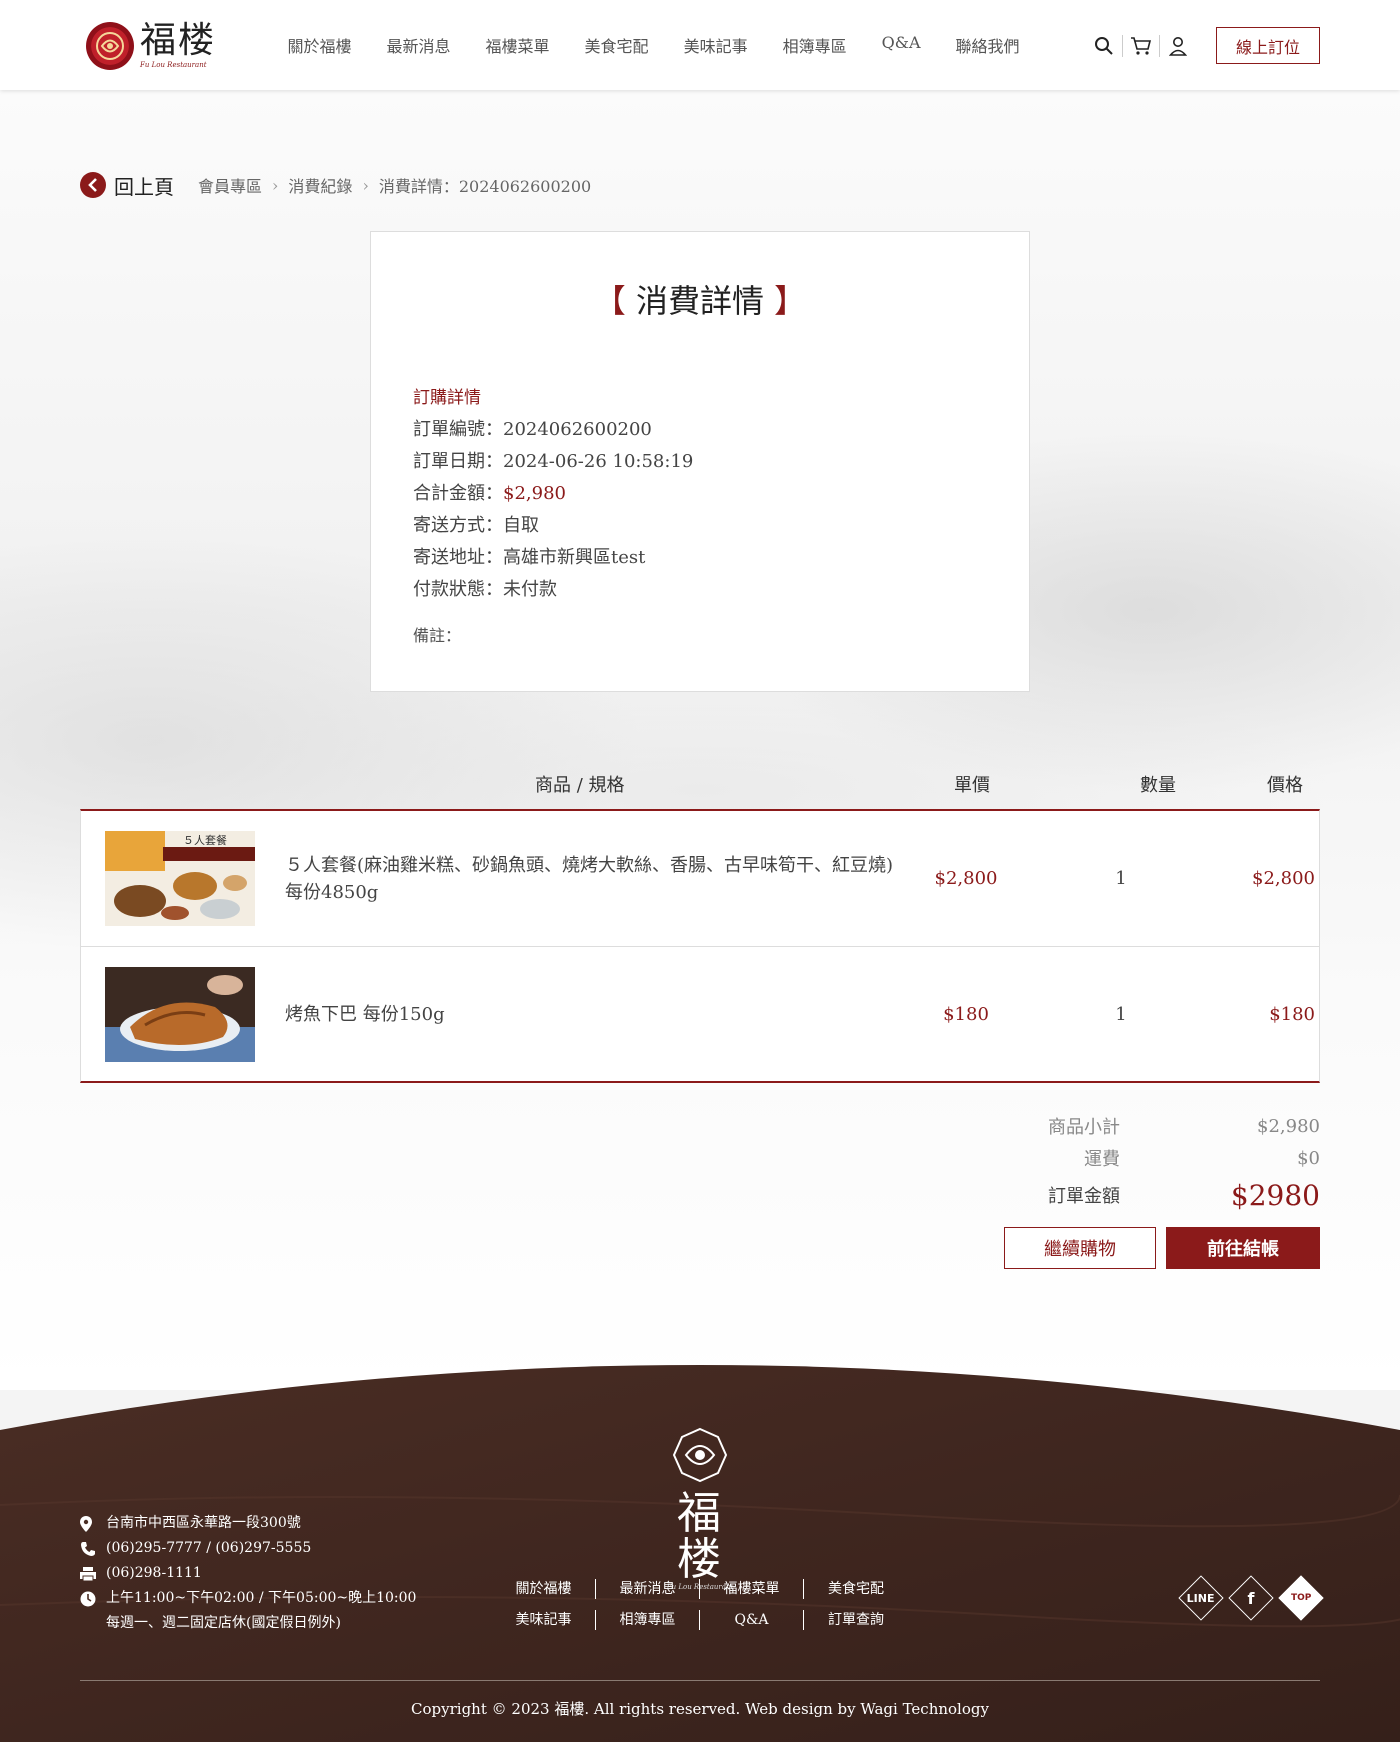  What do you see at coordinates (1243, 1248) in the screenshot?
I see `checkout-button: 前往結帳` at bounding box center [1243, 1248].